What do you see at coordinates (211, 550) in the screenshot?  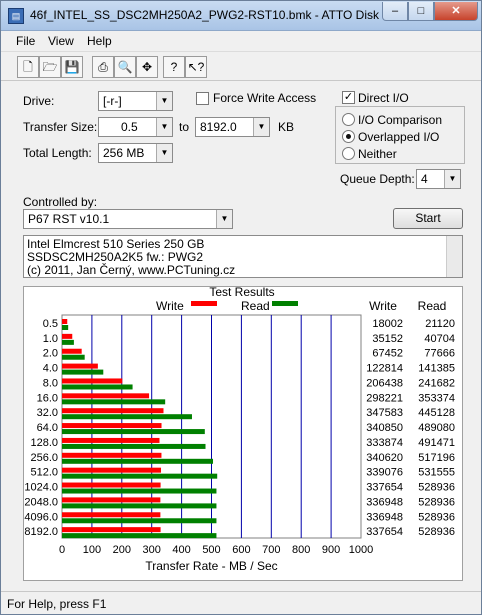 I see `x-tick-label: 500` at bounding box center [211, 550].